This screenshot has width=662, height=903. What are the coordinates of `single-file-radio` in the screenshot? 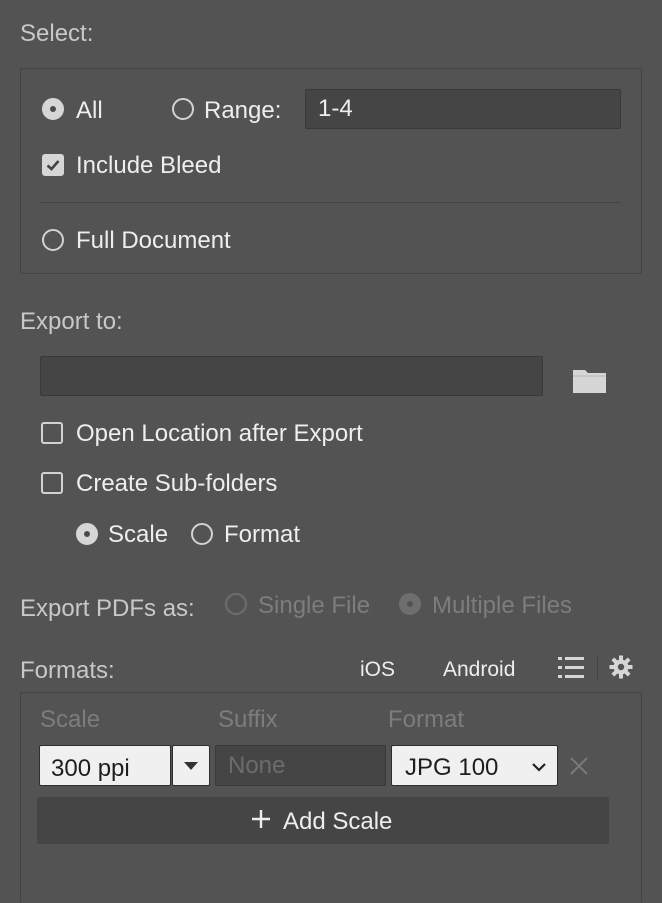 It's located at (236, 604).